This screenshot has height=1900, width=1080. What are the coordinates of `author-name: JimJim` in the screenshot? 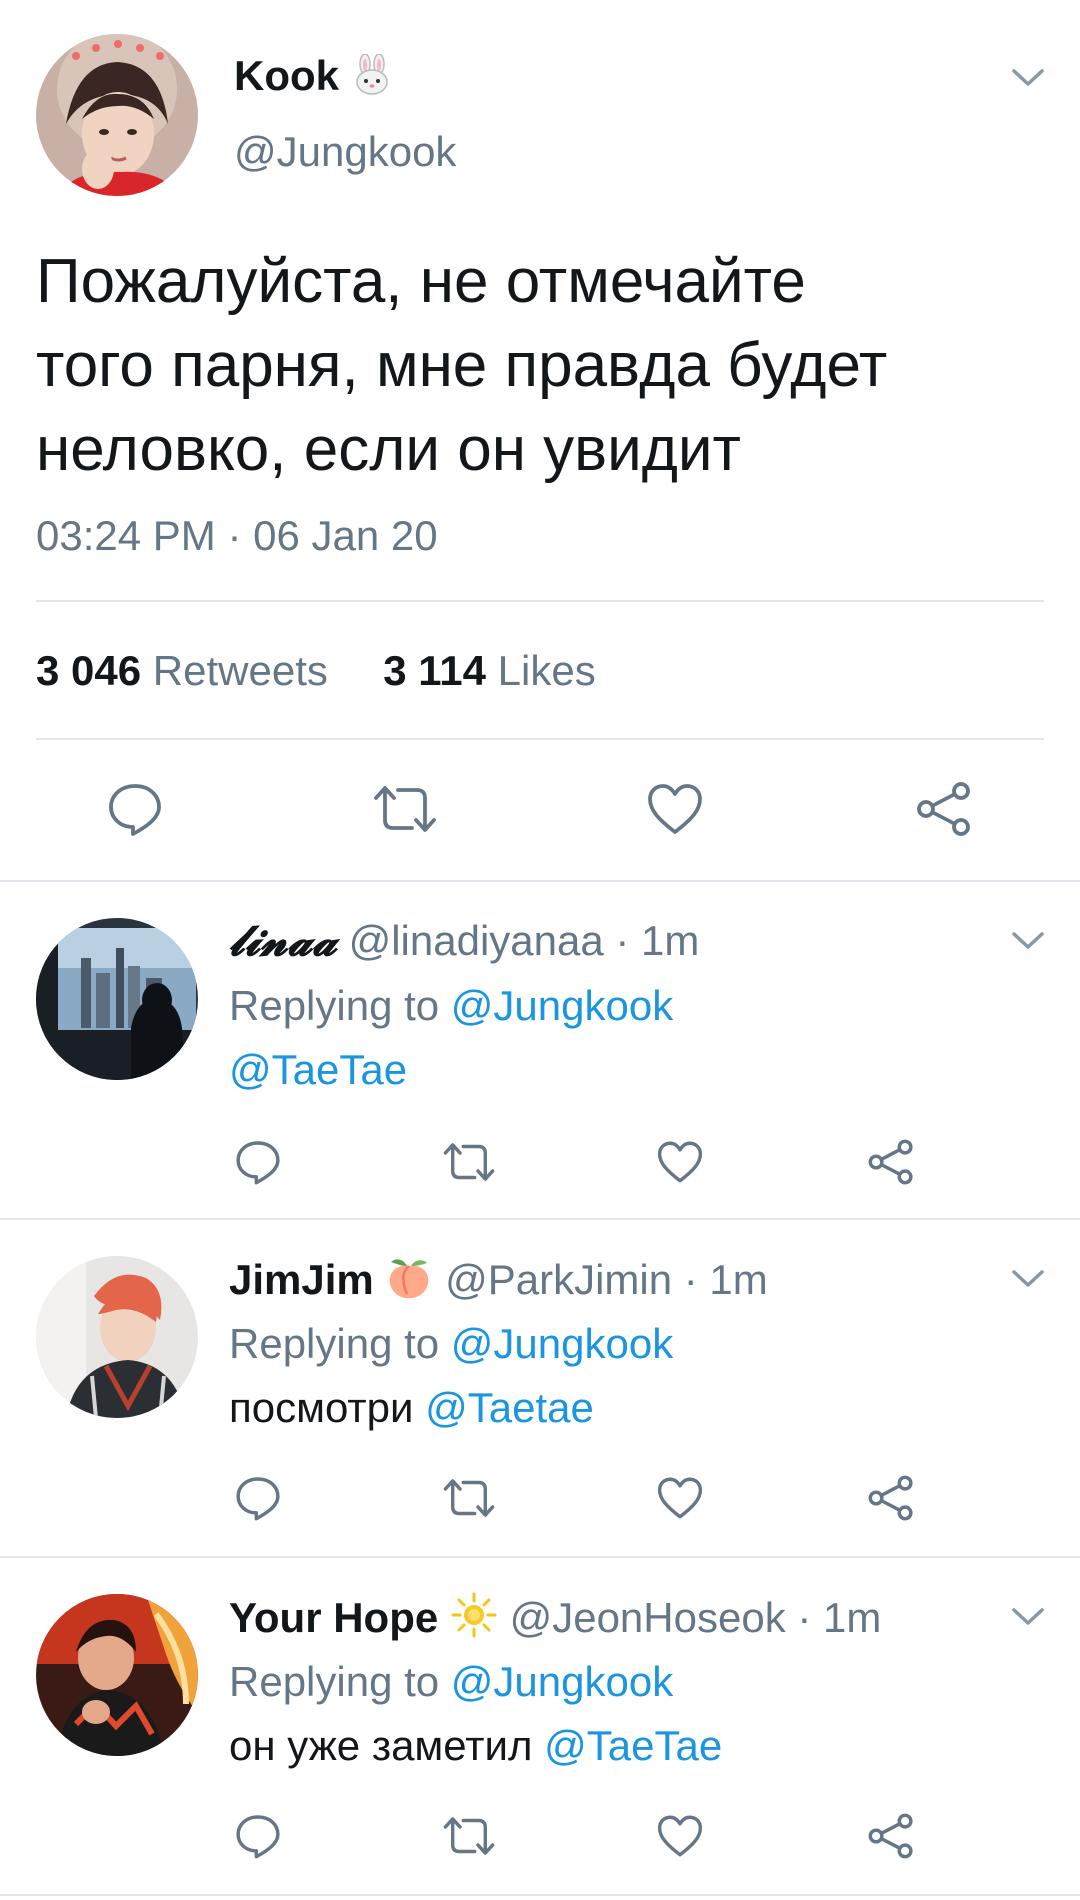 It's located at (301, 1279).